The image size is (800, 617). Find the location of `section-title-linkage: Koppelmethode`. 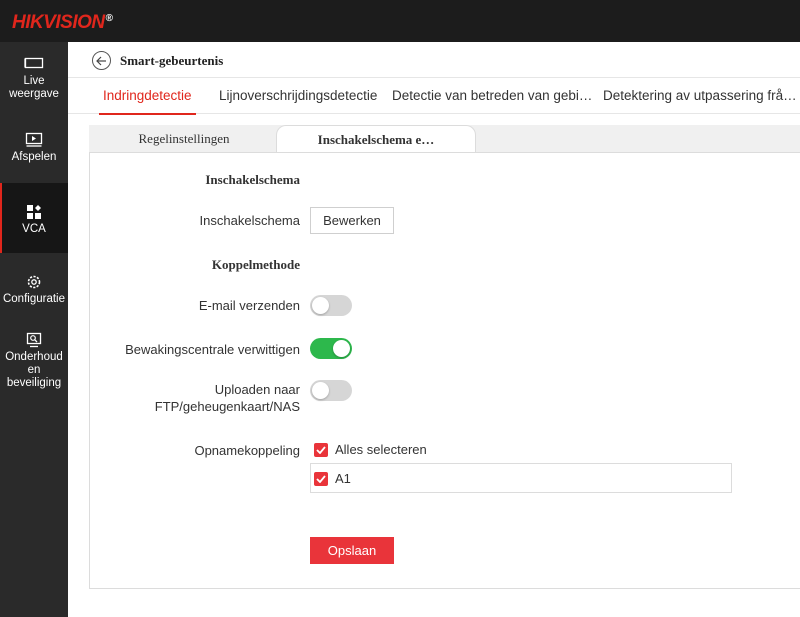

section-title-linkage: Koppelmethode is located at coordinates (255, 264).